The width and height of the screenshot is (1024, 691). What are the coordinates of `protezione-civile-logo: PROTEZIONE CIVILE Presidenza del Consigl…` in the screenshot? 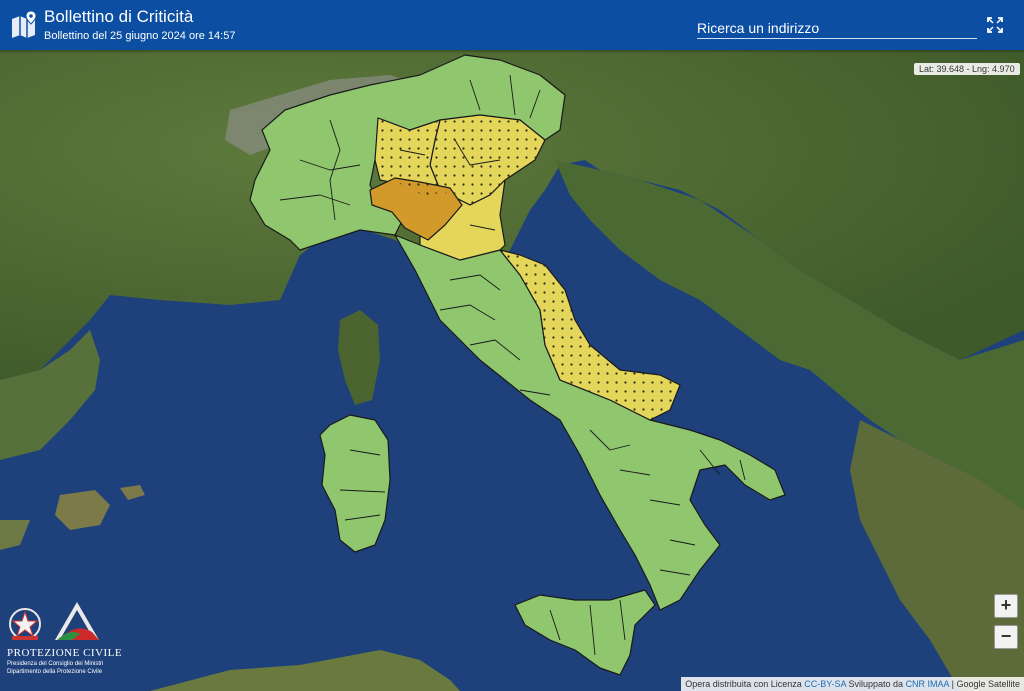 It's located at (66, 641).